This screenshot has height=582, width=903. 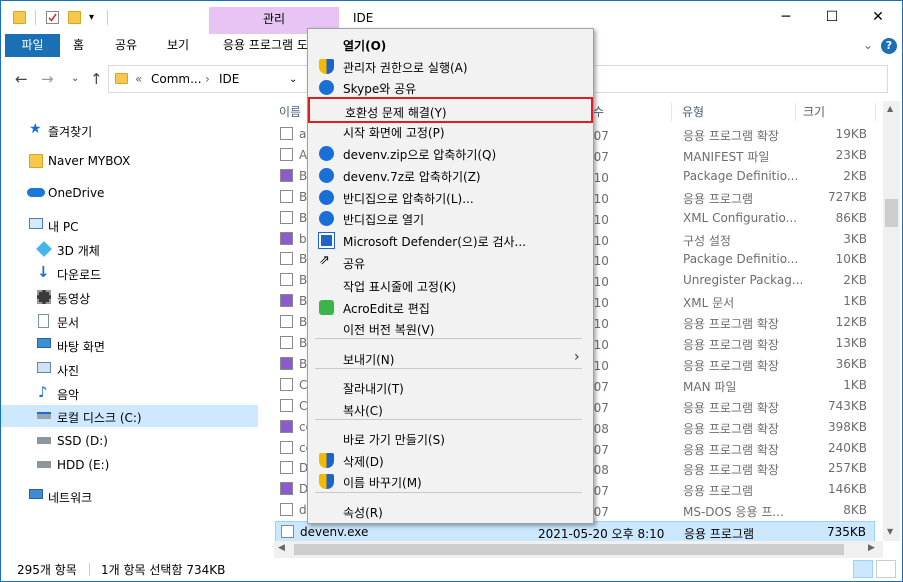 What do you see at coordinates (405, 68) in the screenshot?
I see `menu-item-label: 관리자 권한으로 실행(A)` at bounding box center [405, 68].